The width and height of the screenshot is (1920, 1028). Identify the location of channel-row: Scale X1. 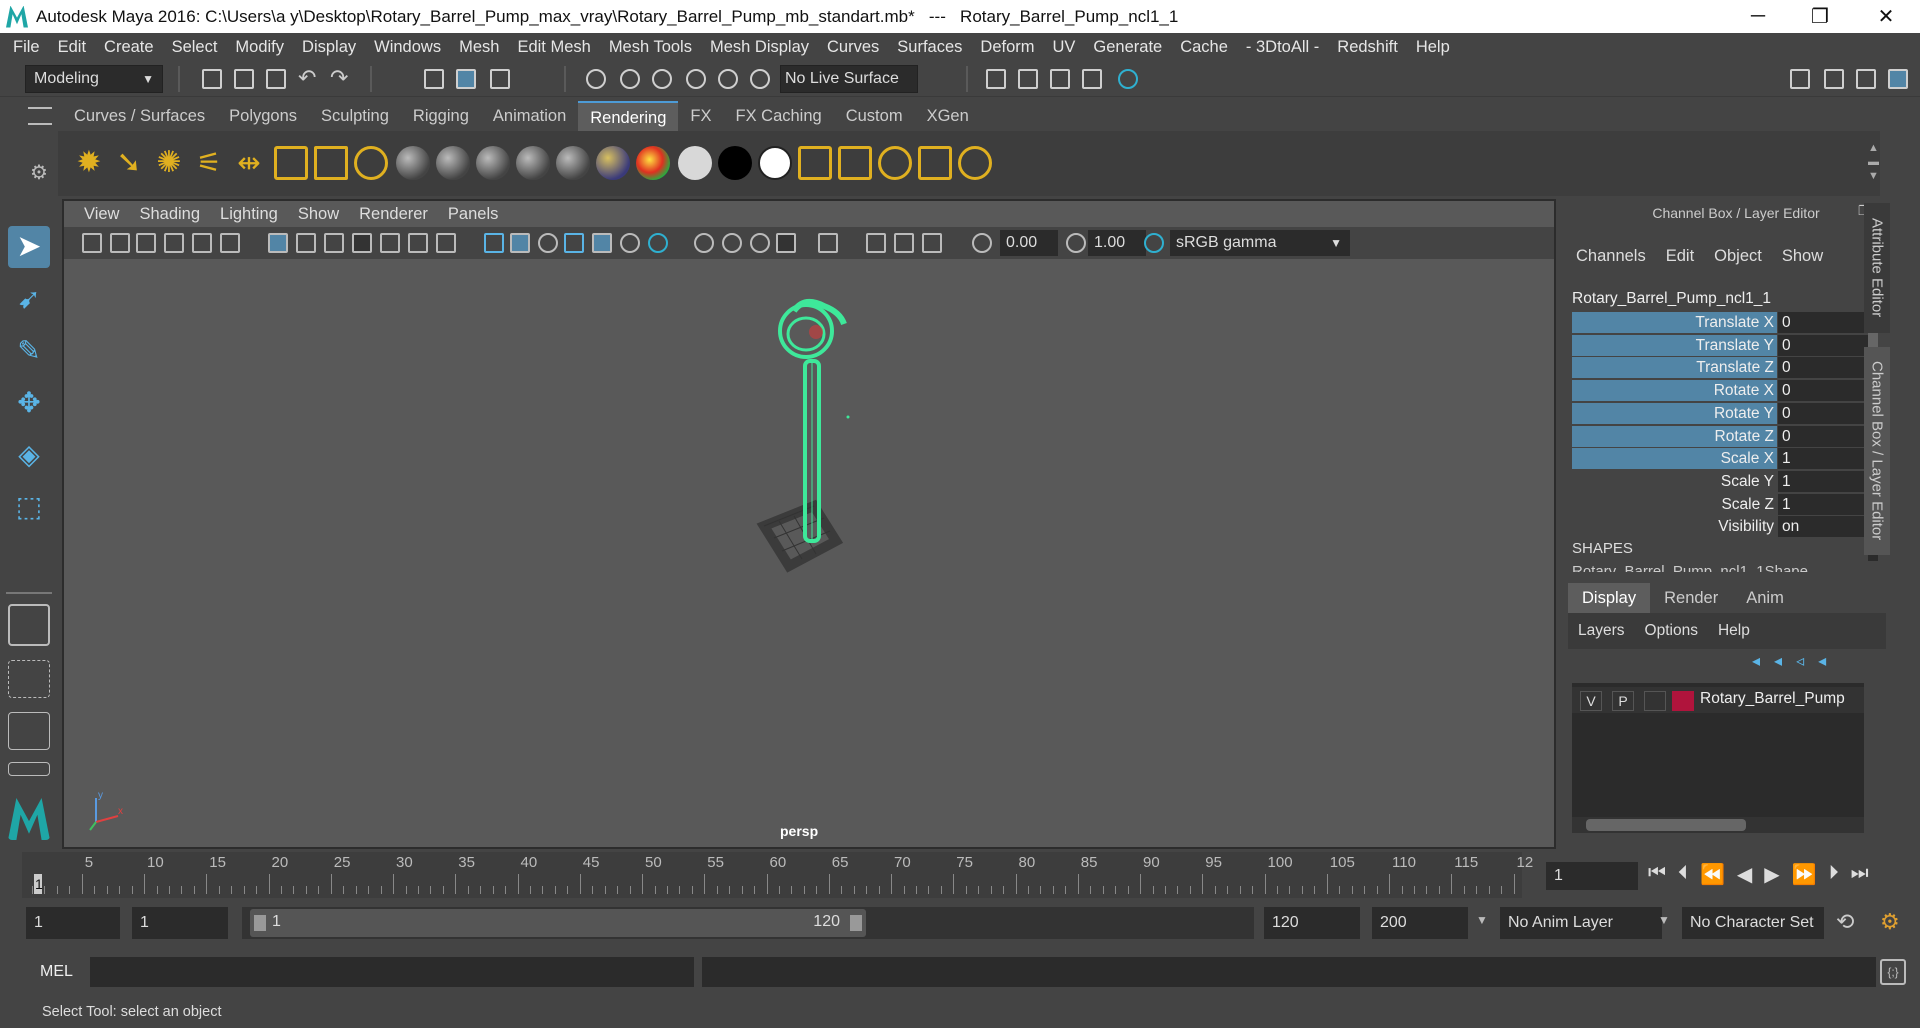
(1720, 459).